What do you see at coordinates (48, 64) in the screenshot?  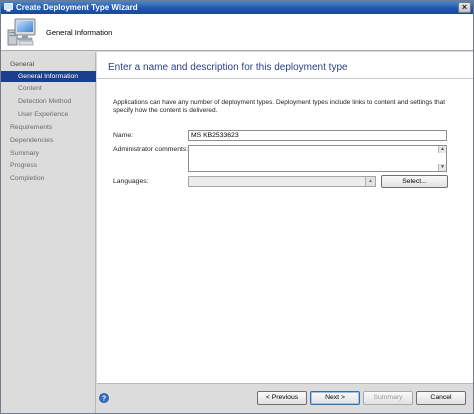 I see `nav-item-general: General` at bounding box center [48, 64].